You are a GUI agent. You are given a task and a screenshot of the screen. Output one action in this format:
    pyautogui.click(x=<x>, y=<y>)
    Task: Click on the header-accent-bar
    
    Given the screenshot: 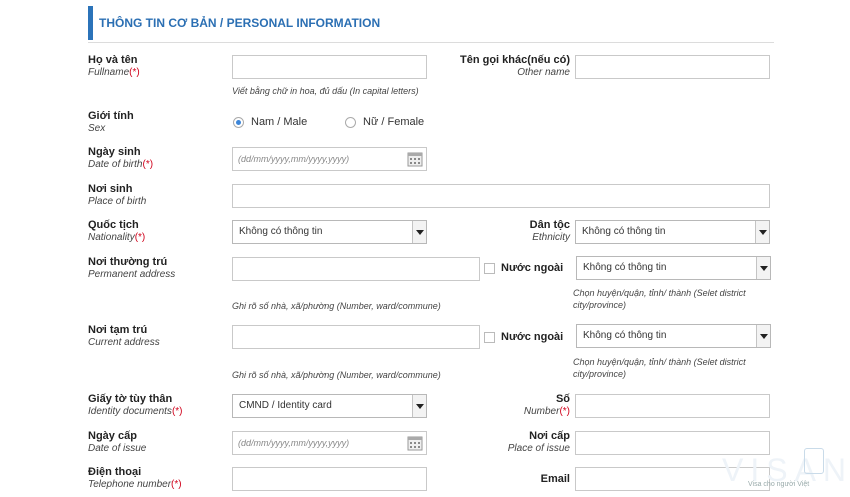 What is the action you would take?
    pyautogui.click(x=90, y=23)
    